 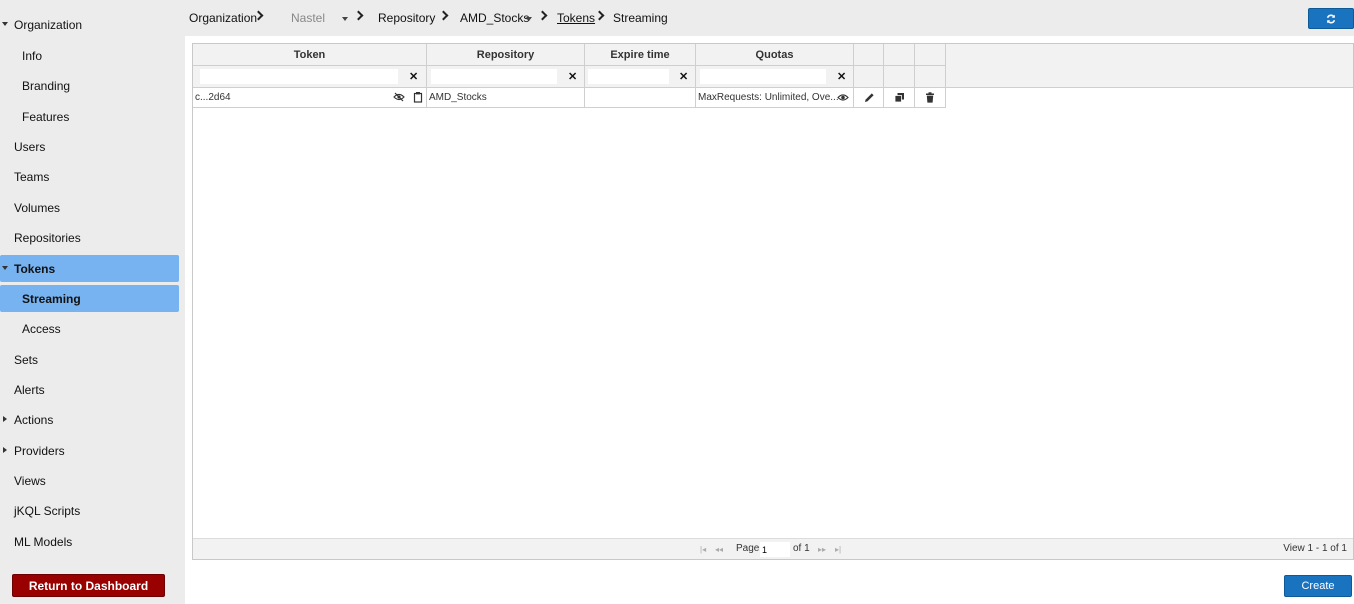 What do you see at coordinates (89, 359) in the screenshot?
I see `sidebar-item-sets: Sets` at bounding box center [89, 359].